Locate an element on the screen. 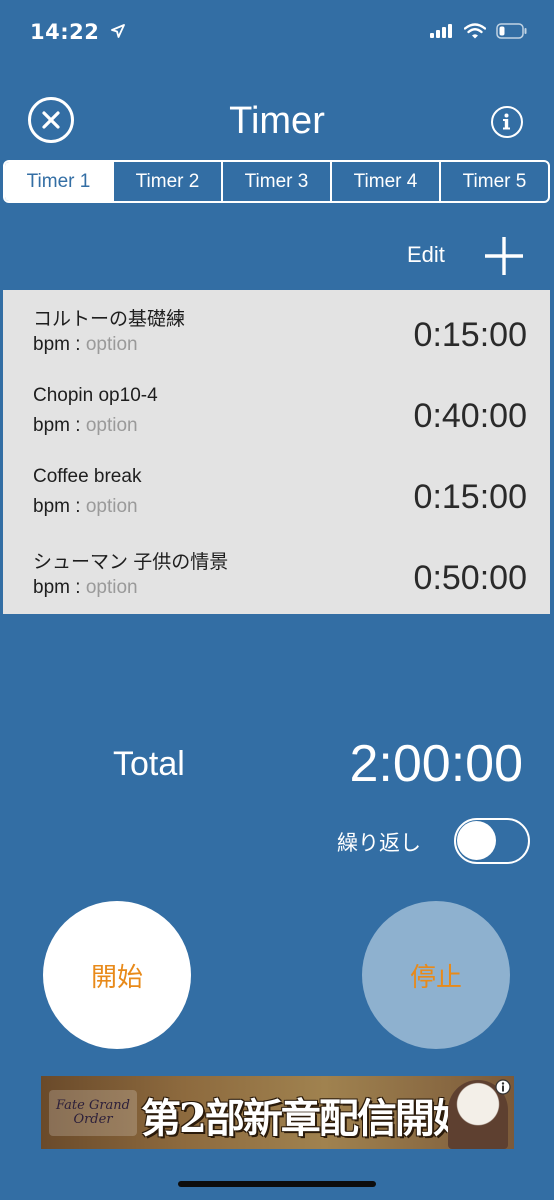 The image size is (554, 1200). ad-banner: Fate Grand Order 第2部新章配信開始! is located at coordinates (277, 1112).